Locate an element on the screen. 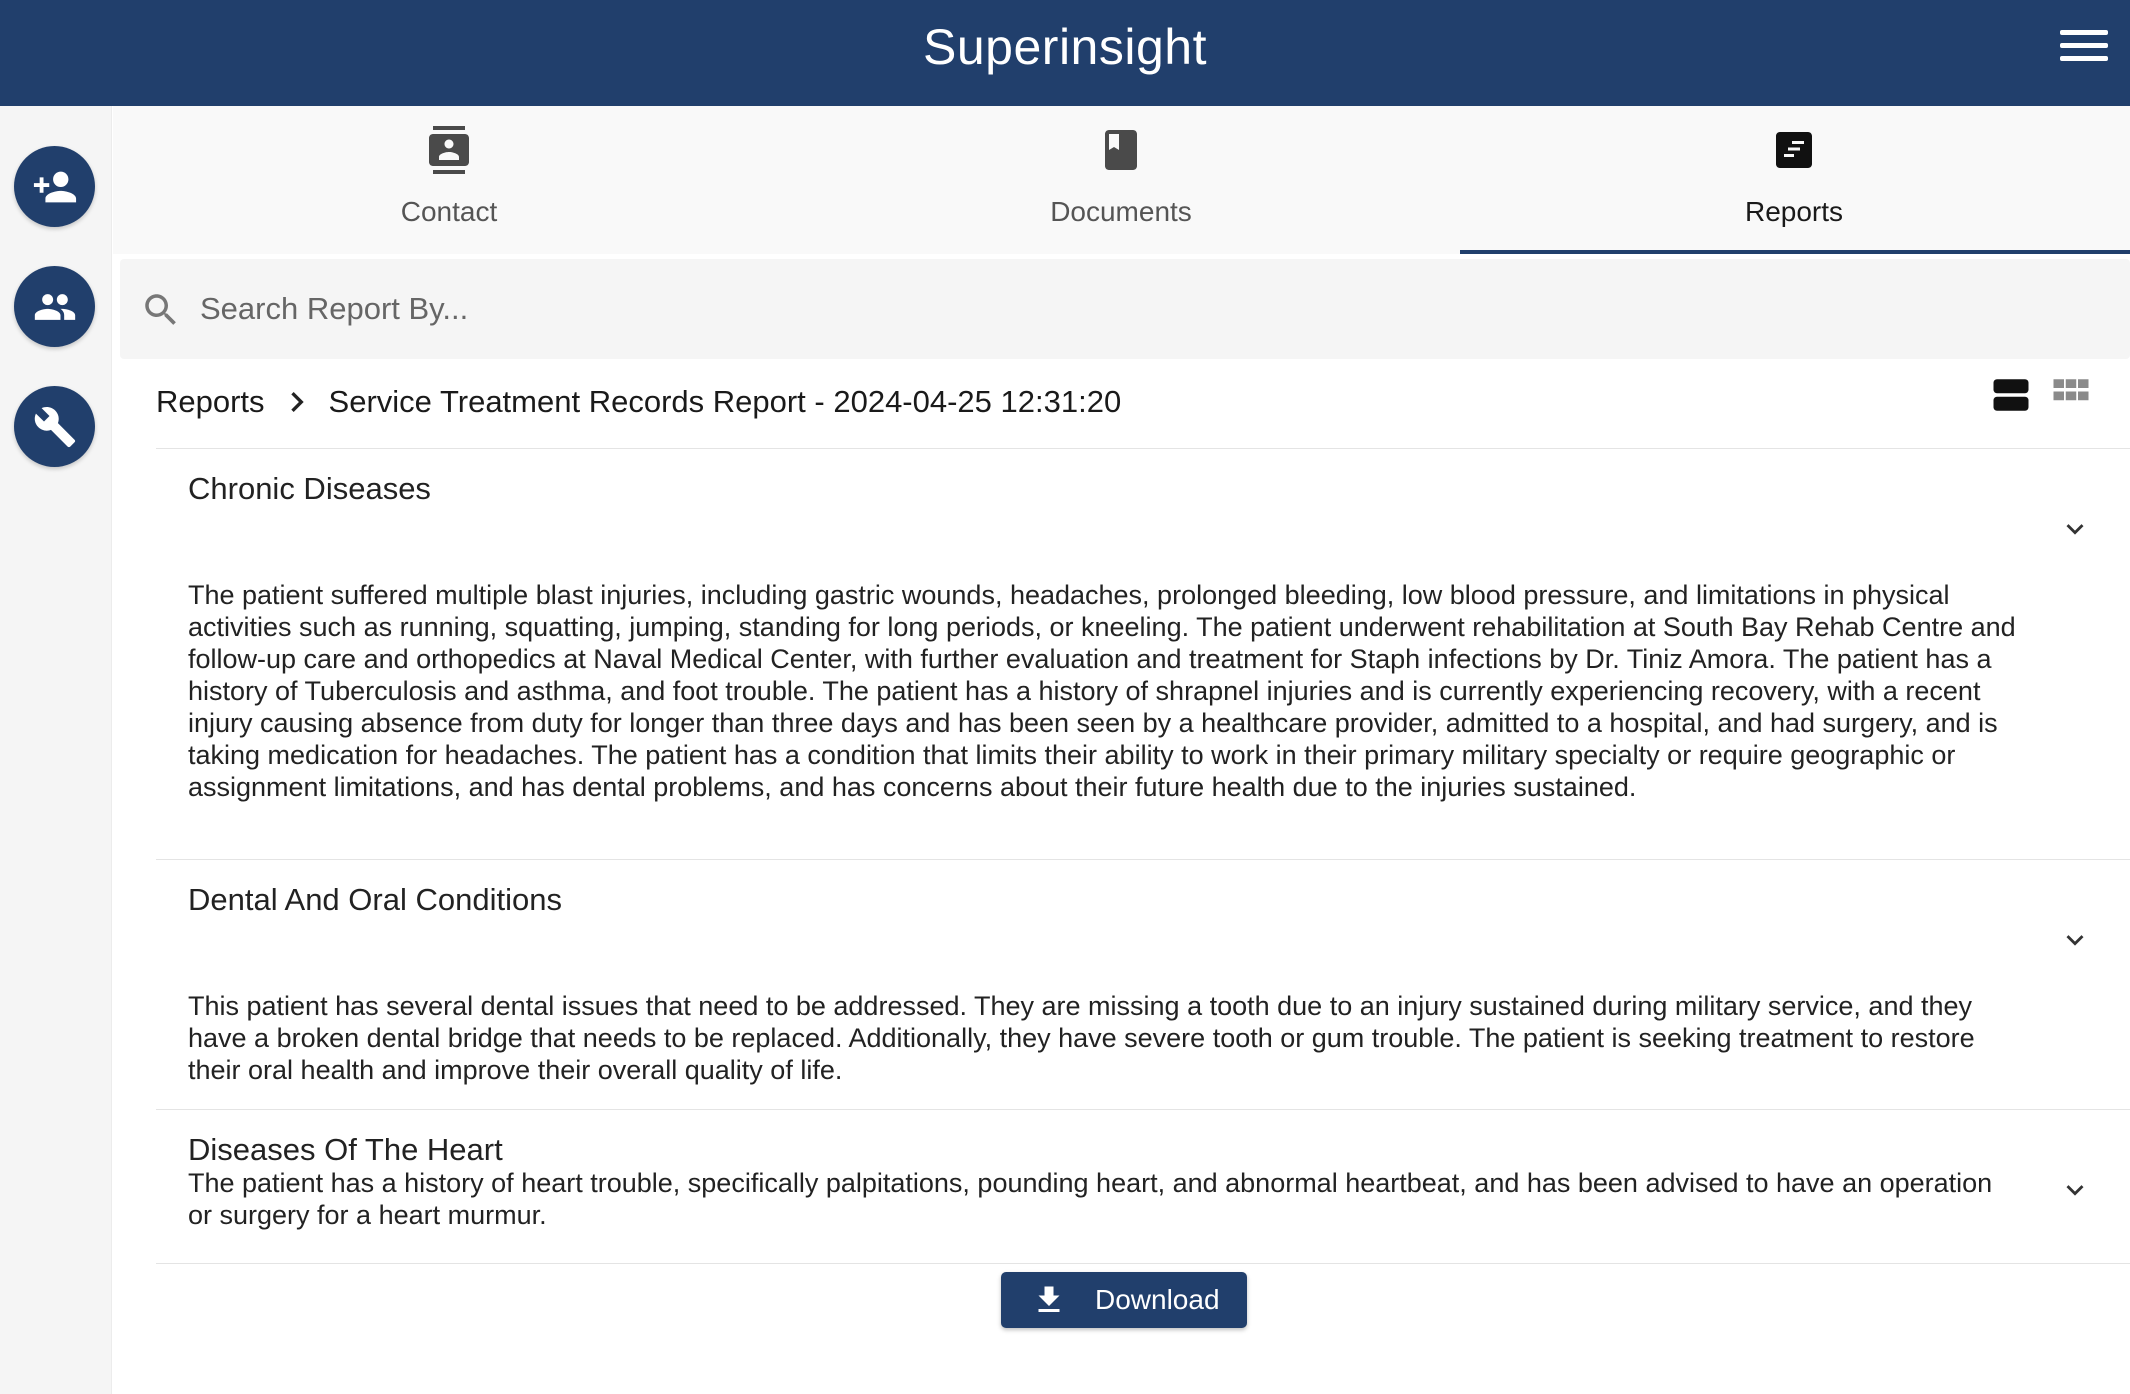 This screenshot has width=2130, height=1394. tab-reports: Reports is located at coordinates (1794, 180).